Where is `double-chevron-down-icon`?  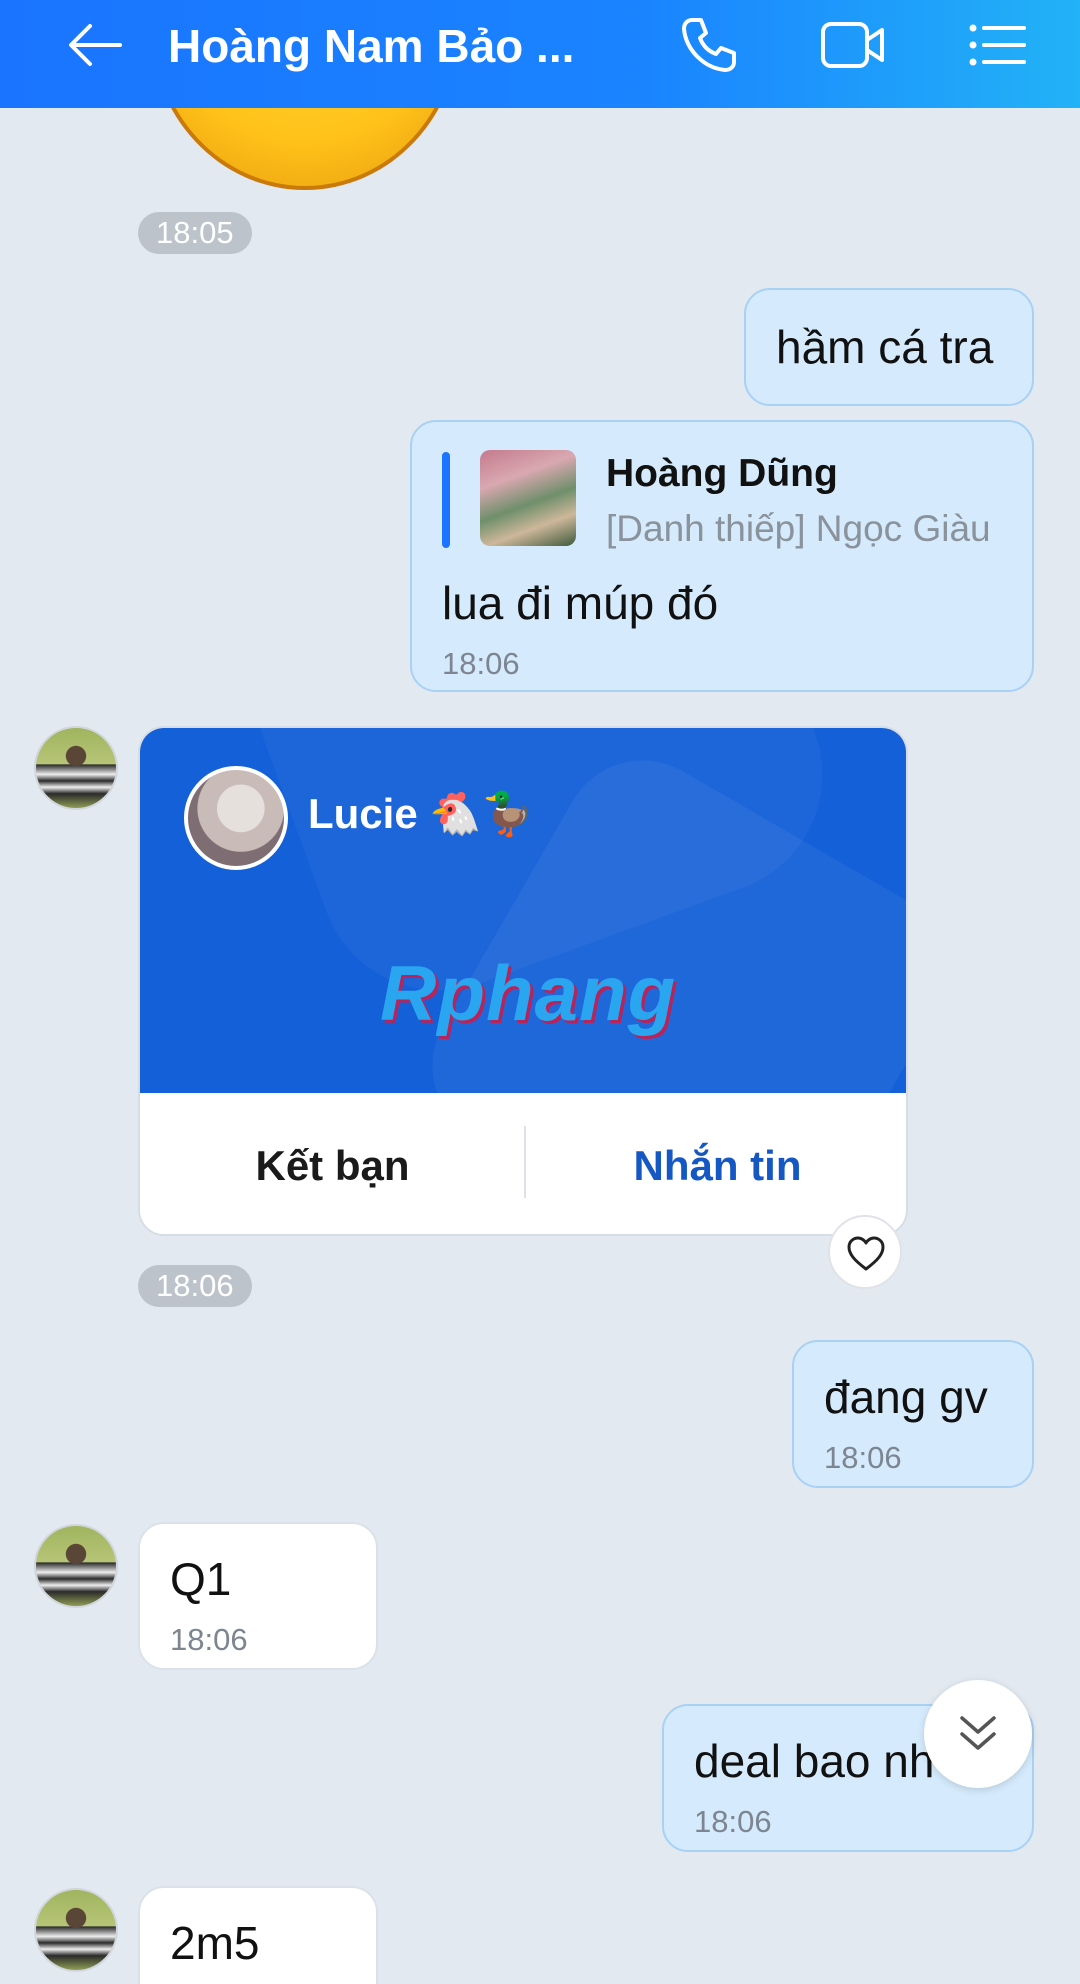
double-chevron-down-icon is located at coordinates (978, 1733).